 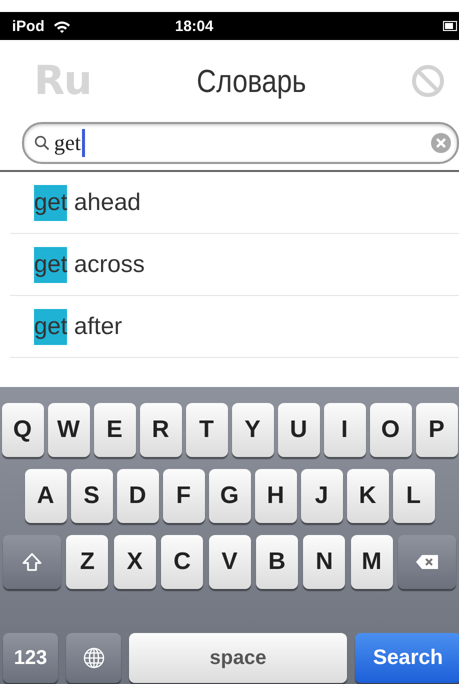 I want to click on letter-key: V, so click(x=229, y=562).